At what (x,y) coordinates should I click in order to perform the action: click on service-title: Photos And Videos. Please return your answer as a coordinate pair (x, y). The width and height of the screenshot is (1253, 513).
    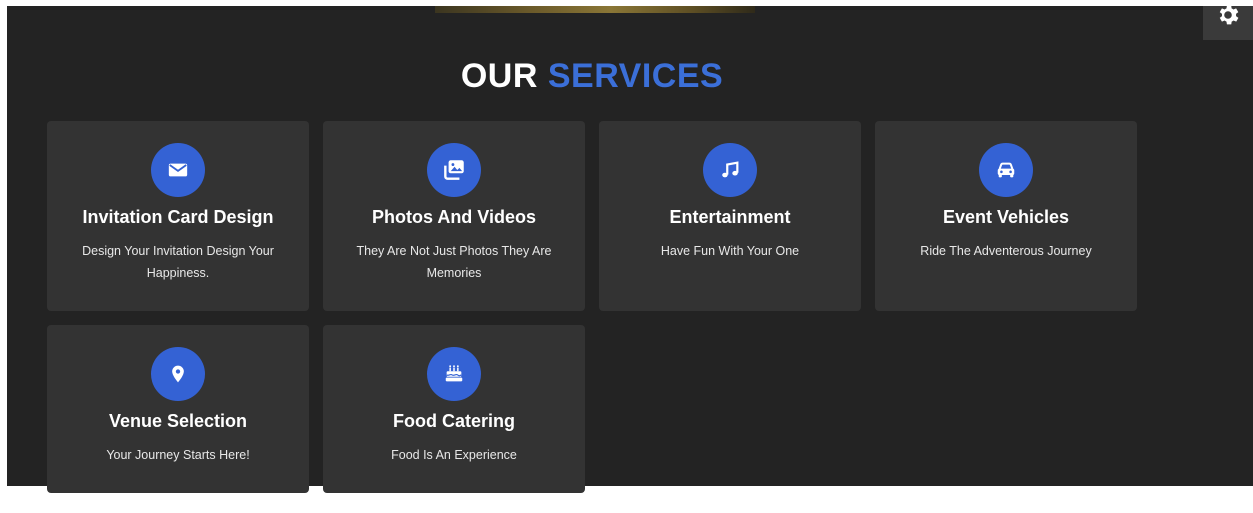
    Looking at the image, I should click on (453, 217).